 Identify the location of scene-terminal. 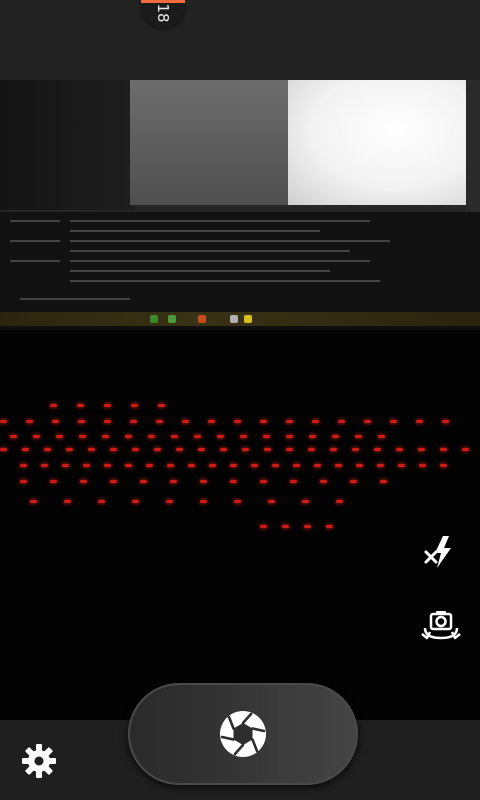
(240, 262).